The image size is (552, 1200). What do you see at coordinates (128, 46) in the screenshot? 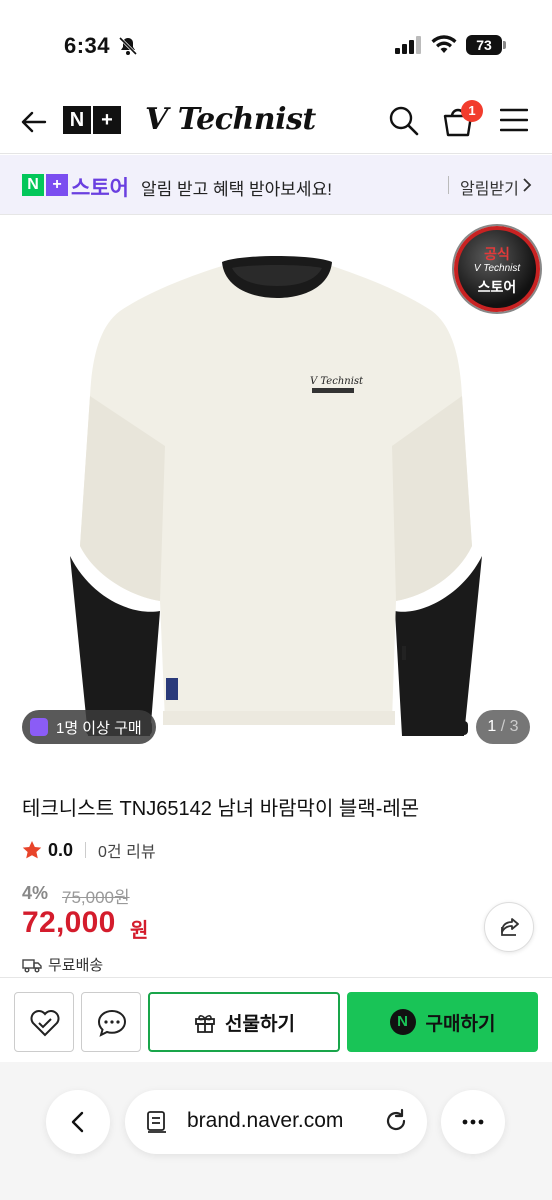
I see `bell-muted-icon` at bounding box center [128, 46].